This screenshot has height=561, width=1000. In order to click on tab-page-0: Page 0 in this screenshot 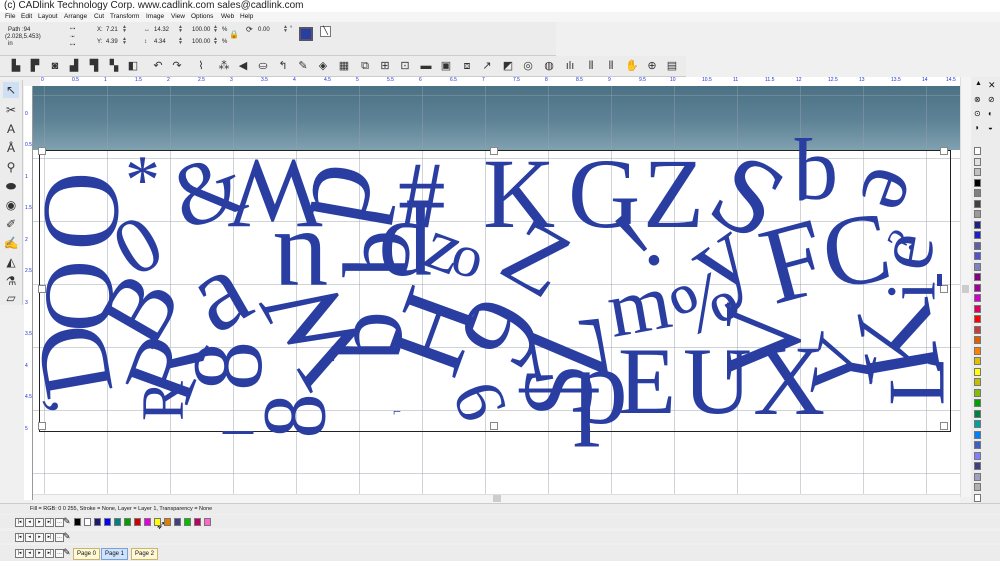, I will do `click(87, 554)`.